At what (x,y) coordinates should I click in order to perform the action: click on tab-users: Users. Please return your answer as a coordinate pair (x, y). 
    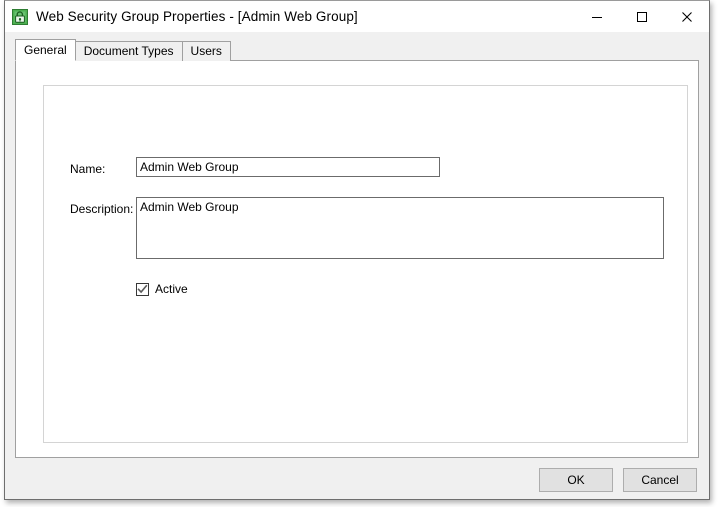
    Looking at the image, I should click on (206, 51).